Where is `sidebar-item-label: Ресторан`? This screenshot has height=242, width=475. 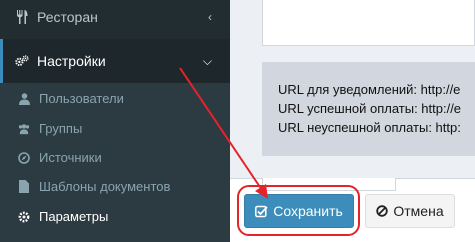
sidebar-item-label: Ресторан is located at coordinates (67, 17).